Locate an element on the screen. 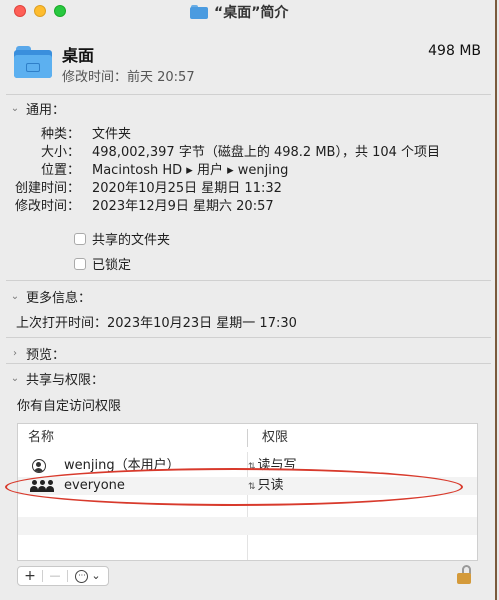  action-menu-button: ··· ⌄ is located at coordinates (88, 576).